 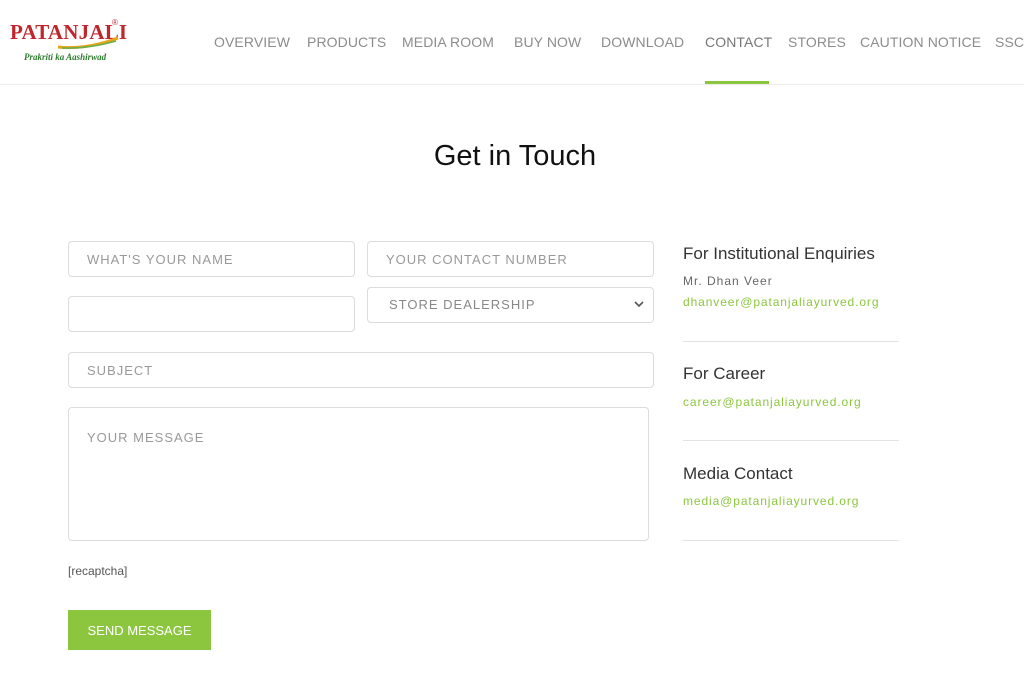 What do you see at coordinates (547, 42) in the screenshot?
I see `nav-item-buy-now: BUY NOW` at bounding box center [547, 42].